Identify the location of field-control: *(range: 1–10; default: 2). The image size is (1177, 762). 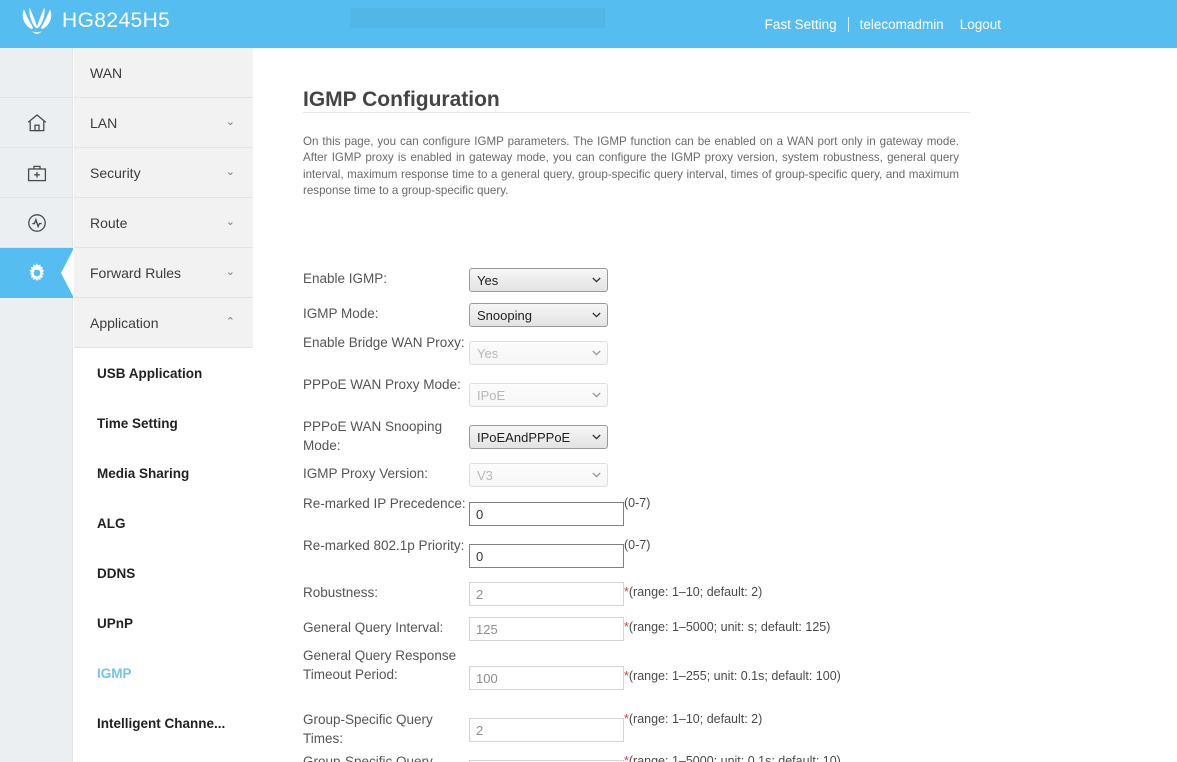
(615, 725).